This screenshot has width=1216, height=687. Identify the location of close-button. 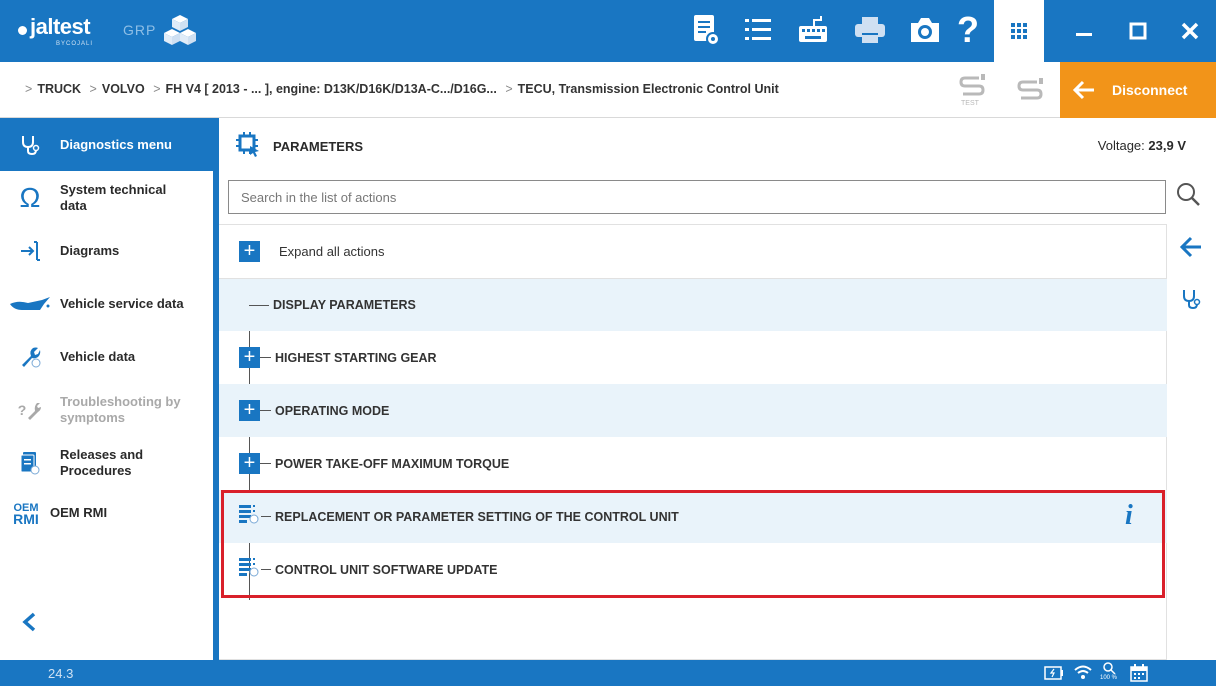
(1190, 31).